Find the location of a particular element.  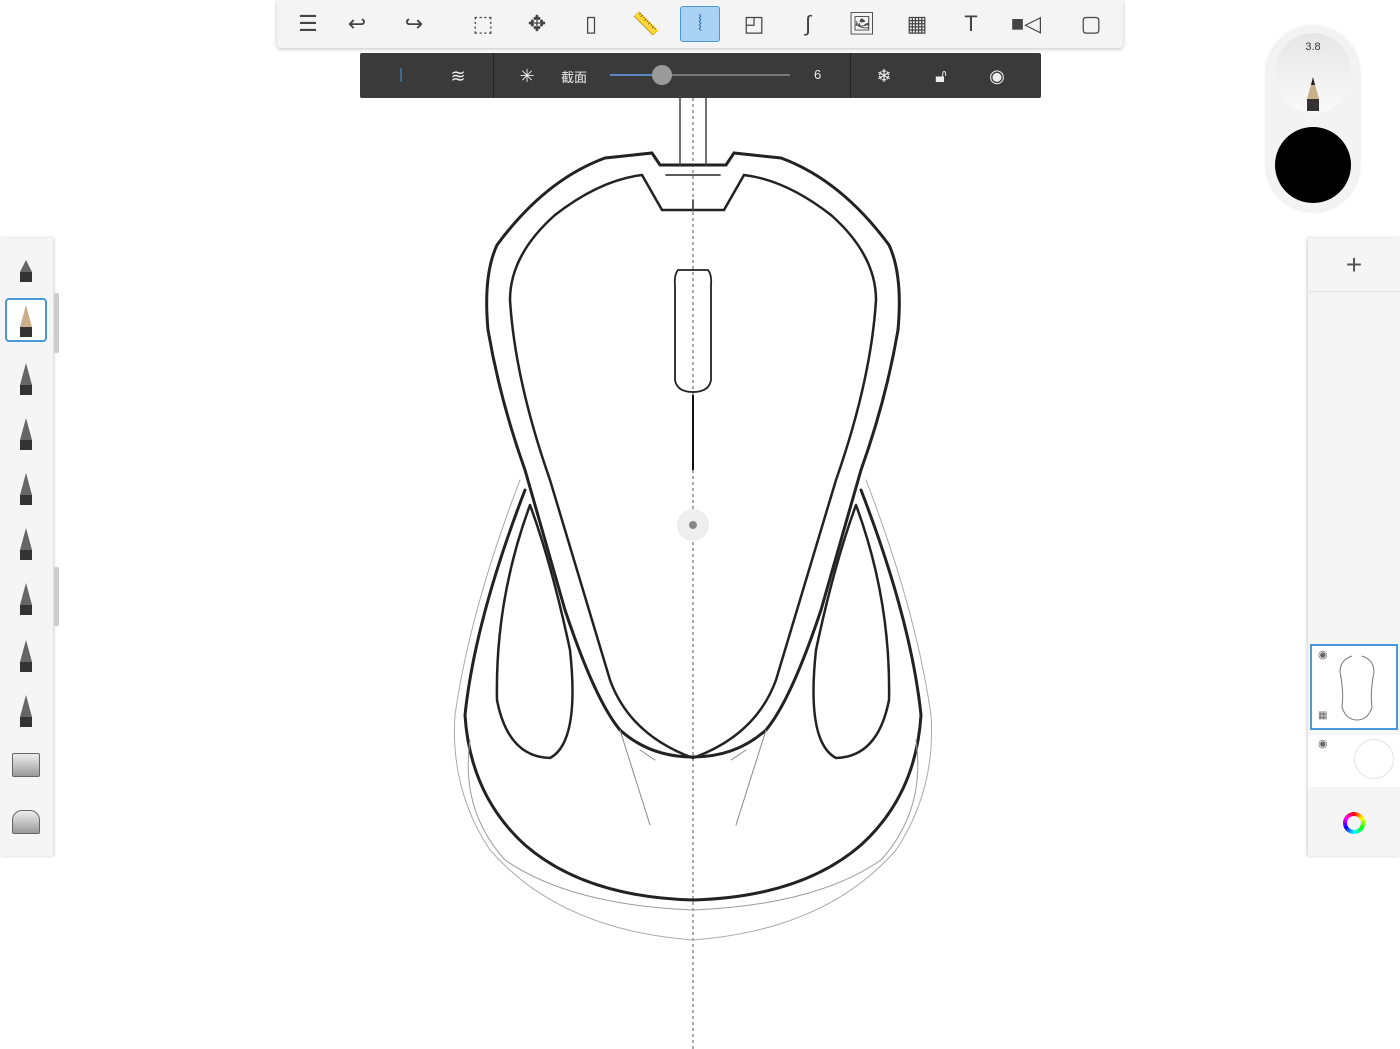

text-icon: T is located at coordinates (971, 24).